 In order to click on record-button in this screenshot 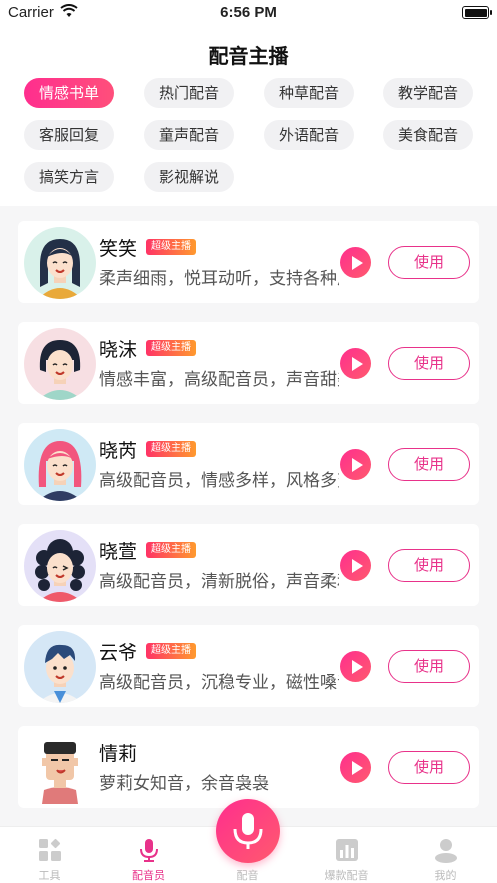, I will do `click(248, 831)`.